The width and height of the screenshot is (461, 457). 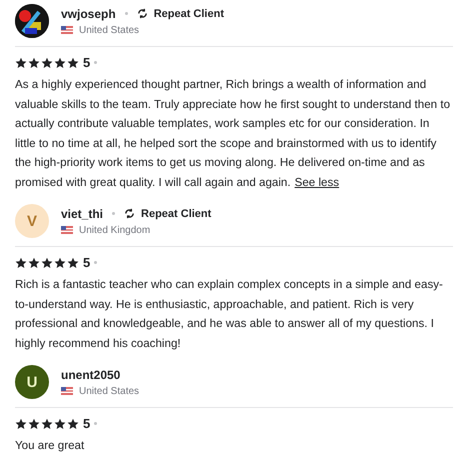 What do you see at coordinates (82, 213) in the screenshot?
I see `reviewer-name: viet_thi` at bounding box center [82, 213].